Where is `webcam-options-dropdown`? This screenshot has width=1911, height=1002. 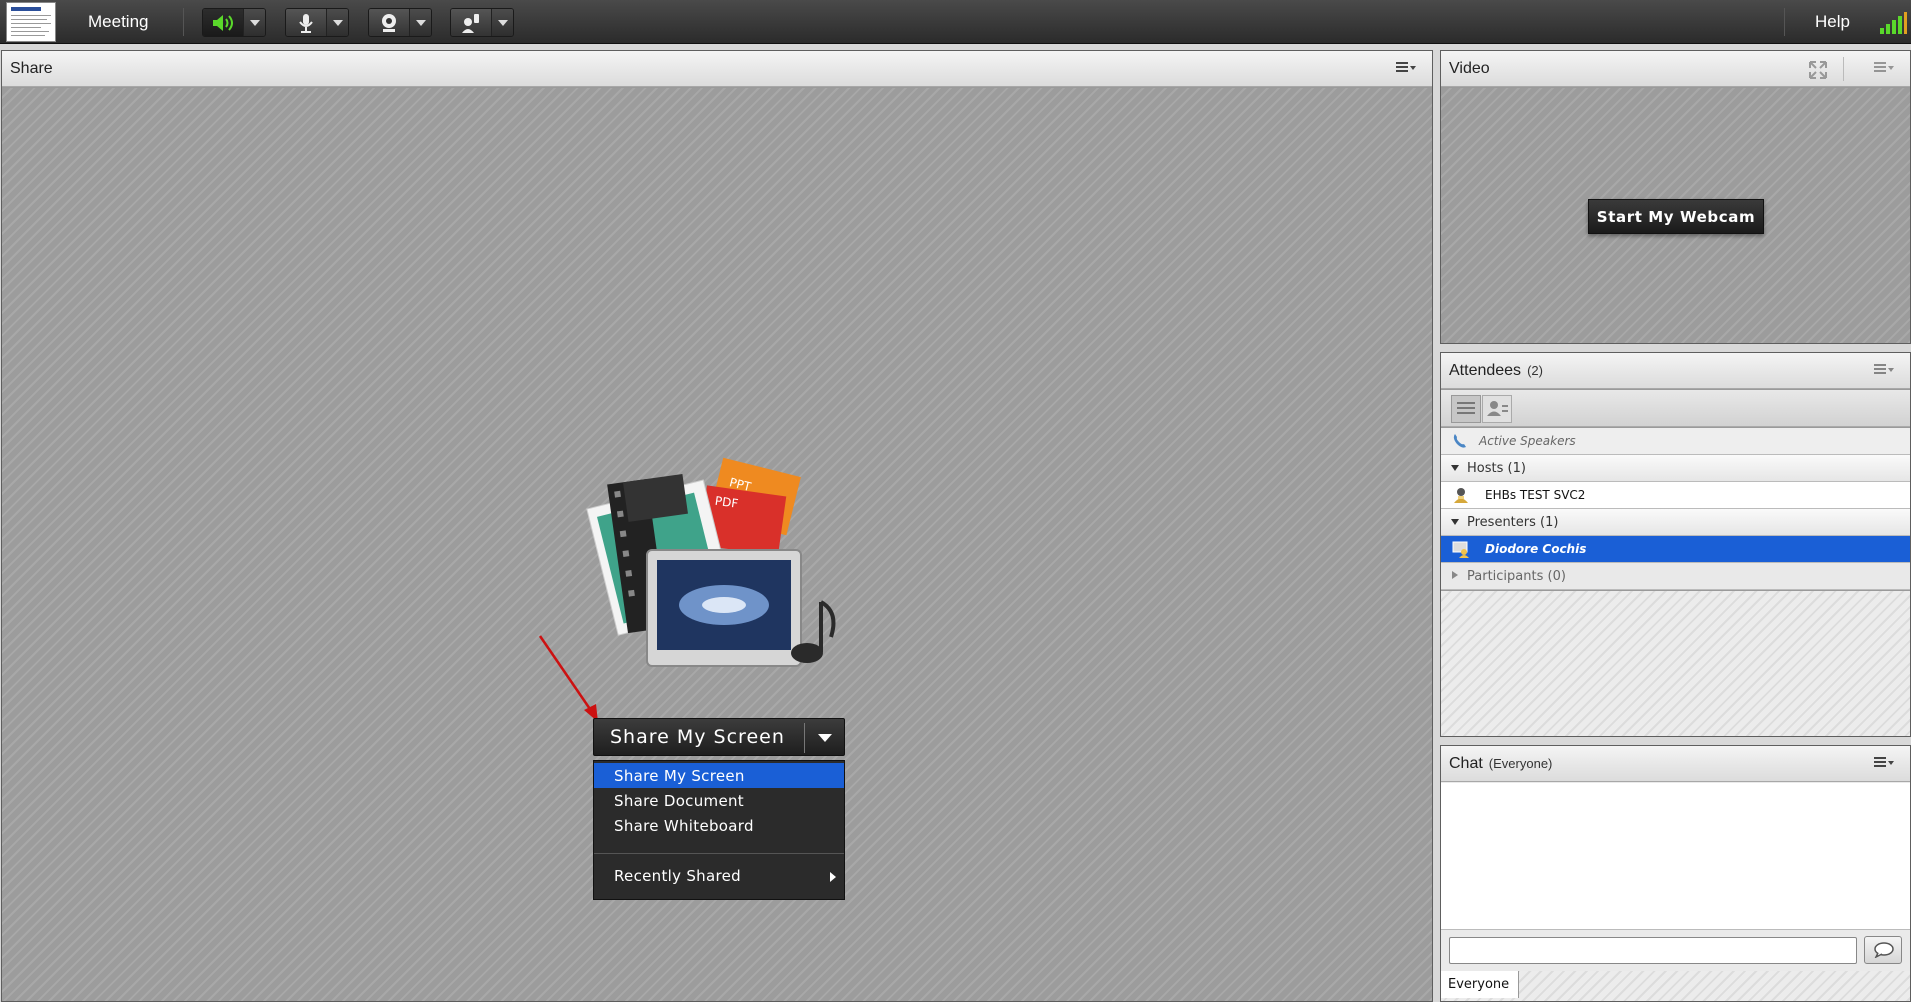 webcam-options-dropdown is located at coordinates (420, 22).